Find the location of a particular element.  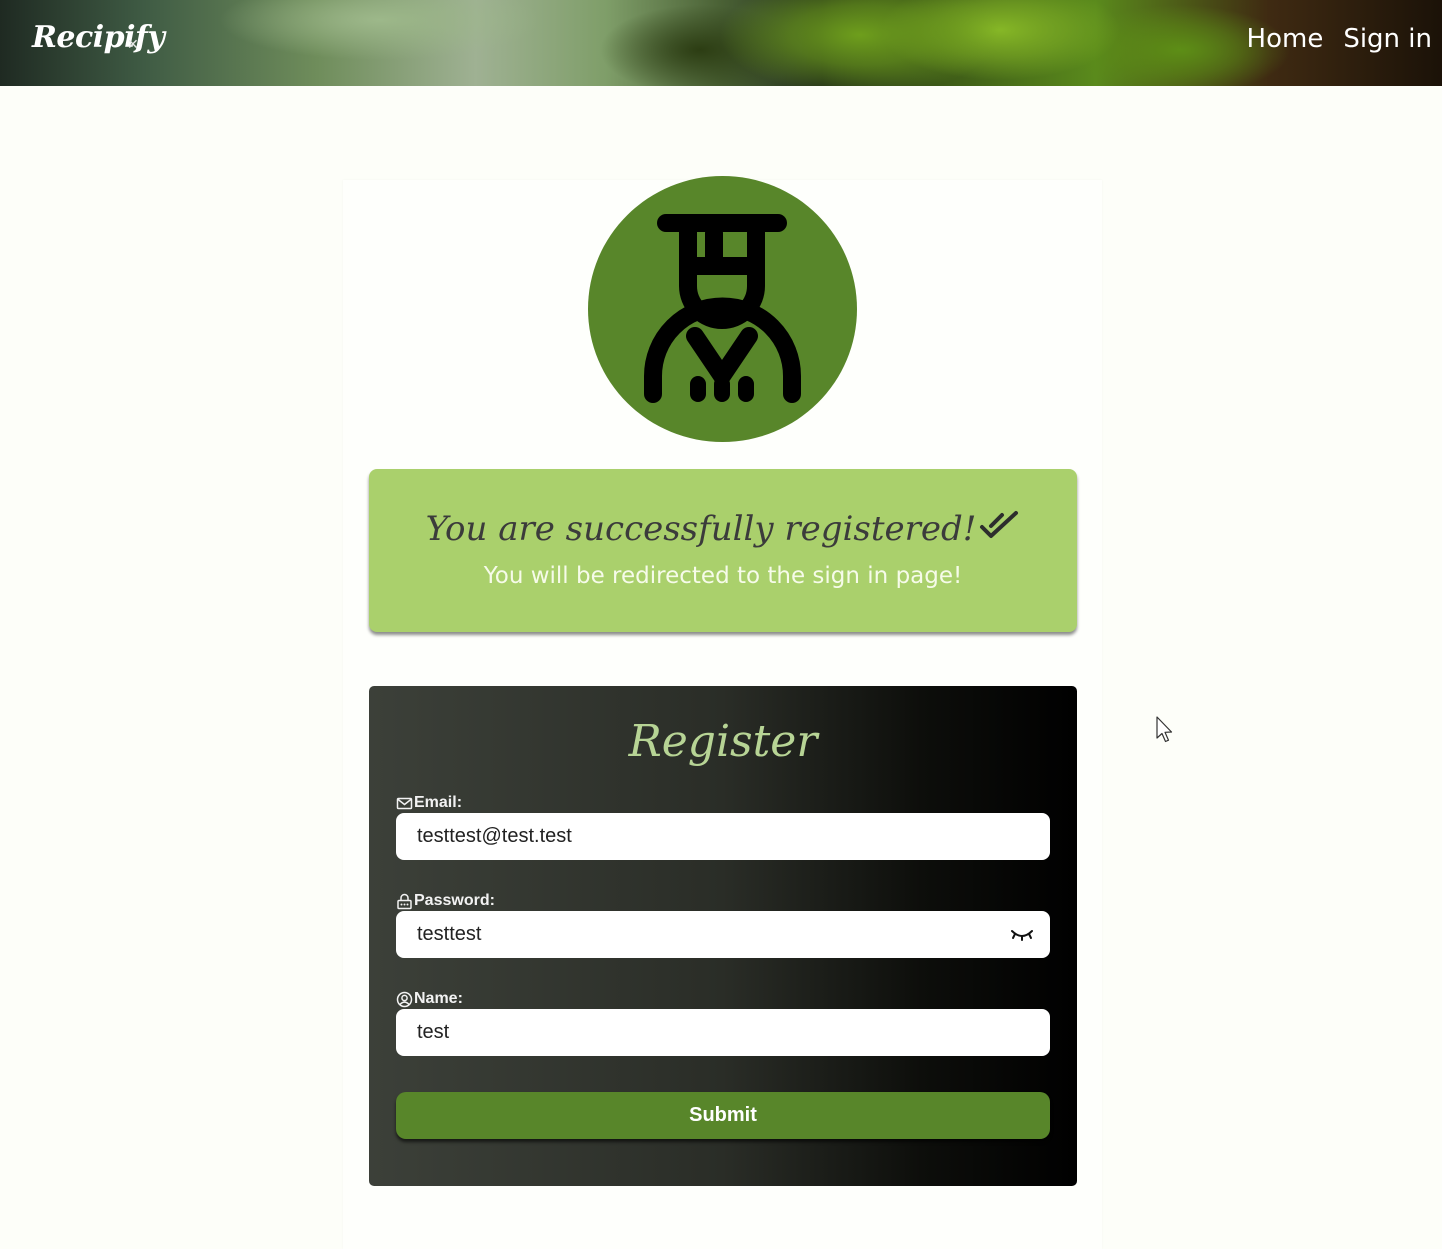

user-circle-icon is located at coordinates (404, 999).